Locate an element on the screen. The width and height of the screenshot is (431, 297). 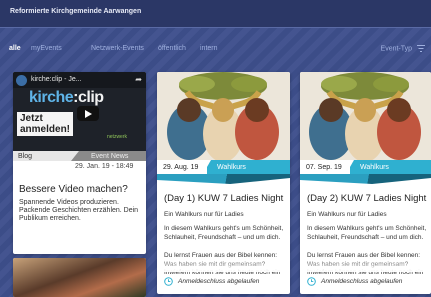
top-bar: Reformierte Kirchgemeinde Aarwangen is located at coordinates (215, 14).